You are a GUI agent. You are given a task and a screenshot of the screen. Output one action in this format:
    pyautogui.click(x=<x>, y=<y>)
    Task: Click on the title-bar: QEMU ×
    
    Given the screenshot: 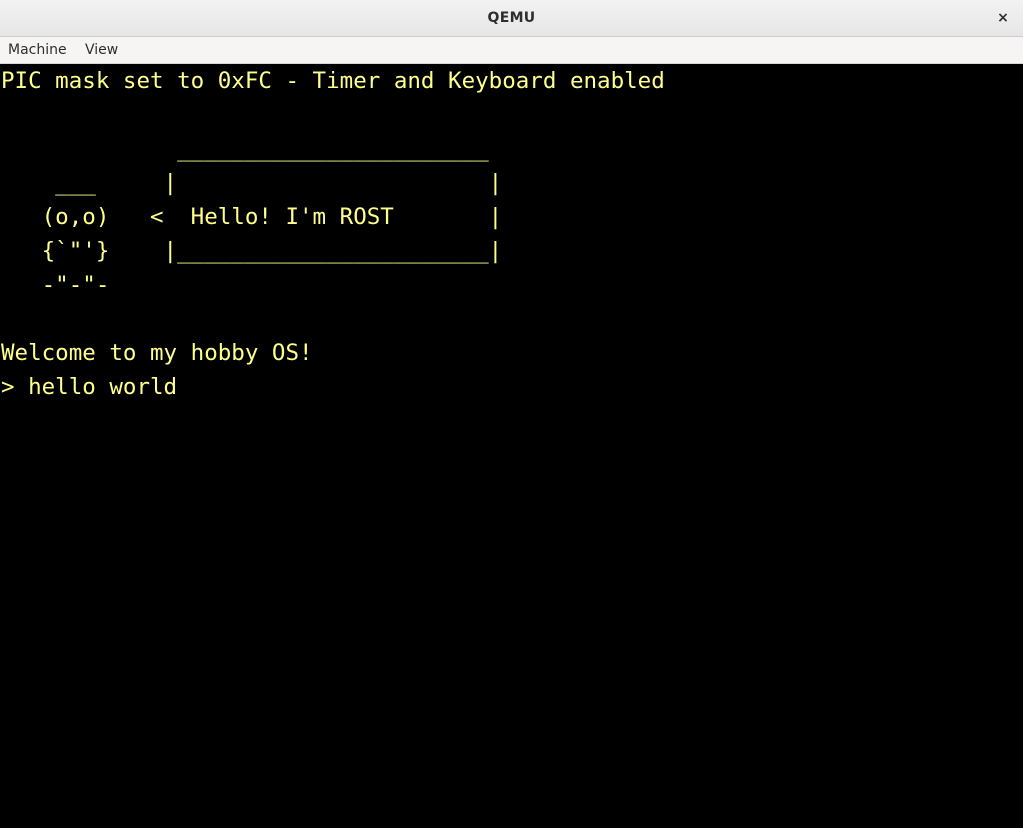 What is the action you would take?
    pyautogui.click(x=511, y=18)
    